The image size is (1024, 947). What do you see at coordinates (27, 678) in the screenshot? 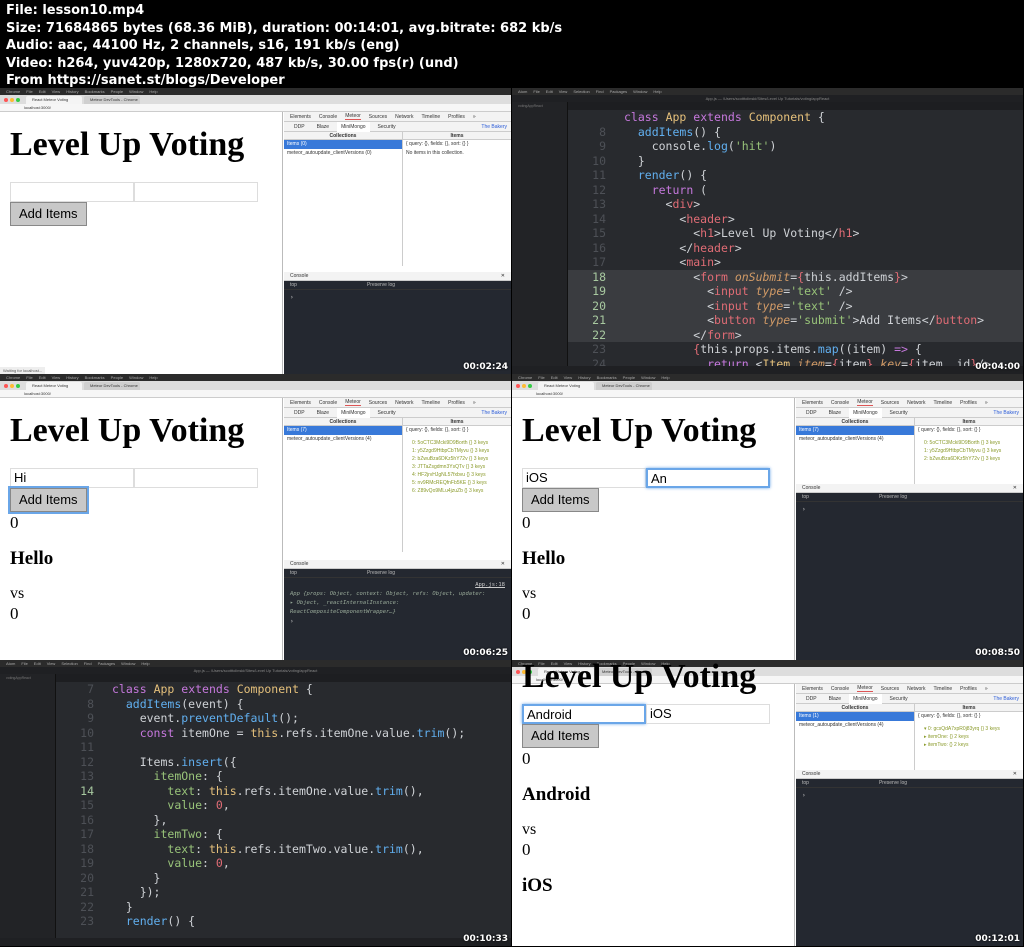
I see `tree-root: votingAppReact` at bounding box center [27, 678].